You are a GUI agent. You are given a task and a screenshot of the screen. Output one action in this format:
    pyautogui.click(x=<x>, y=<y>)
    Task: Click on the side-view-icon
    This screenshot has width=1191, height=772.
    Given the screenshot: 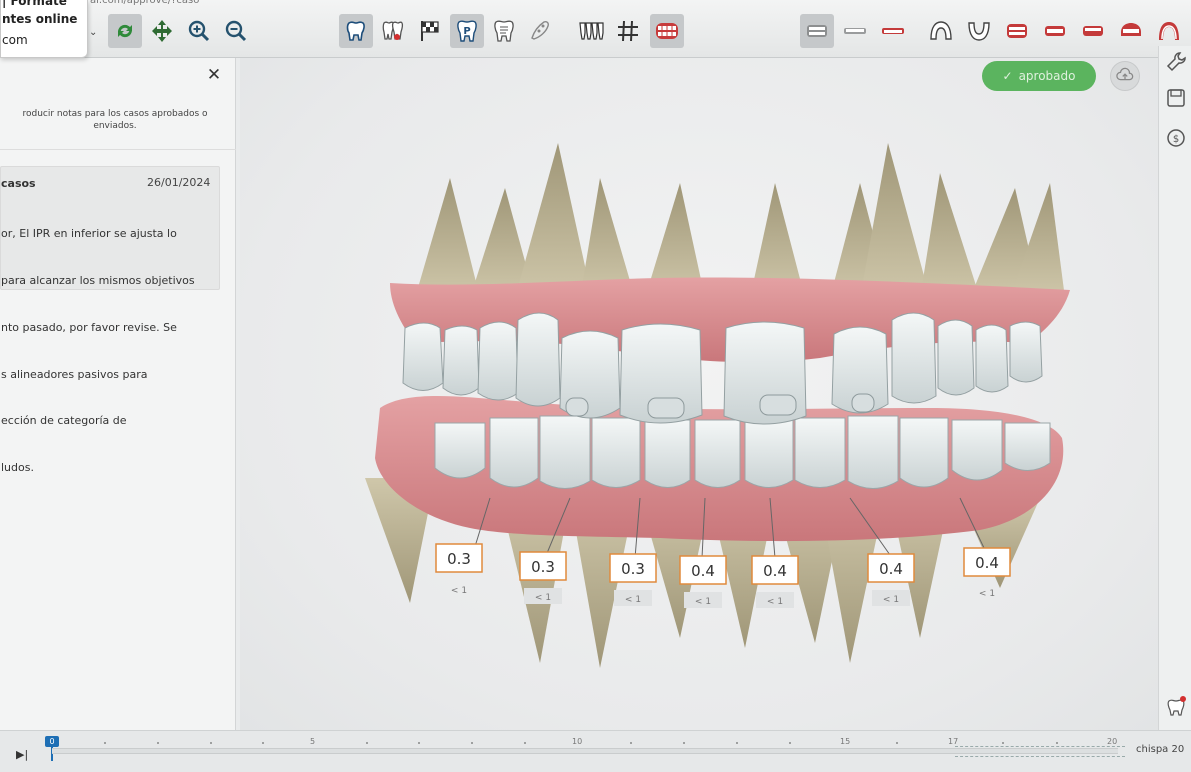 What is the action you would take?
    pyautogui.click(x=1093, y=31)
    